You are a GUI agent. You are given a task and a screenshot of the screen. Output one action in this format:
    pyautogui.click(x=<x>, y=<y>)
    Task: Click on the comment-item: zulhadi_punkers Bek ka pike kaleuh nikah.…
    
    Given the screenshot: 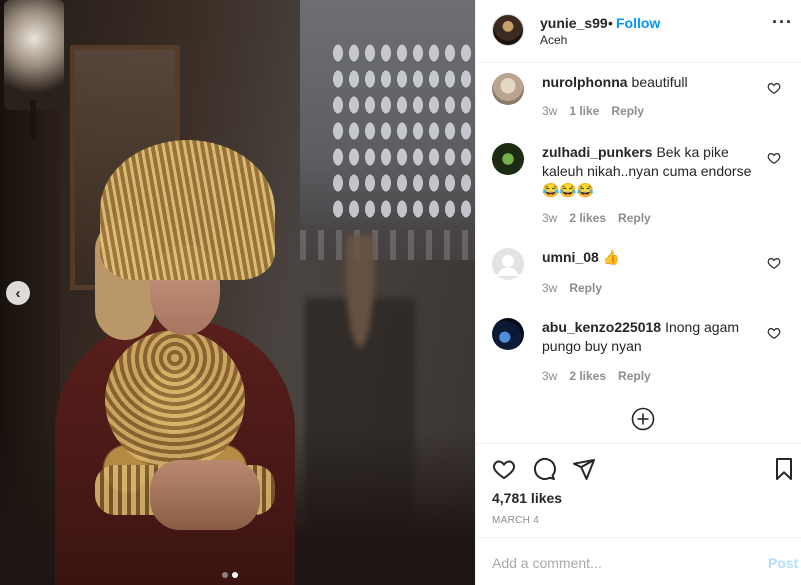 What is the action you would take?
    pyautogui.click(x=638, y=186)
    